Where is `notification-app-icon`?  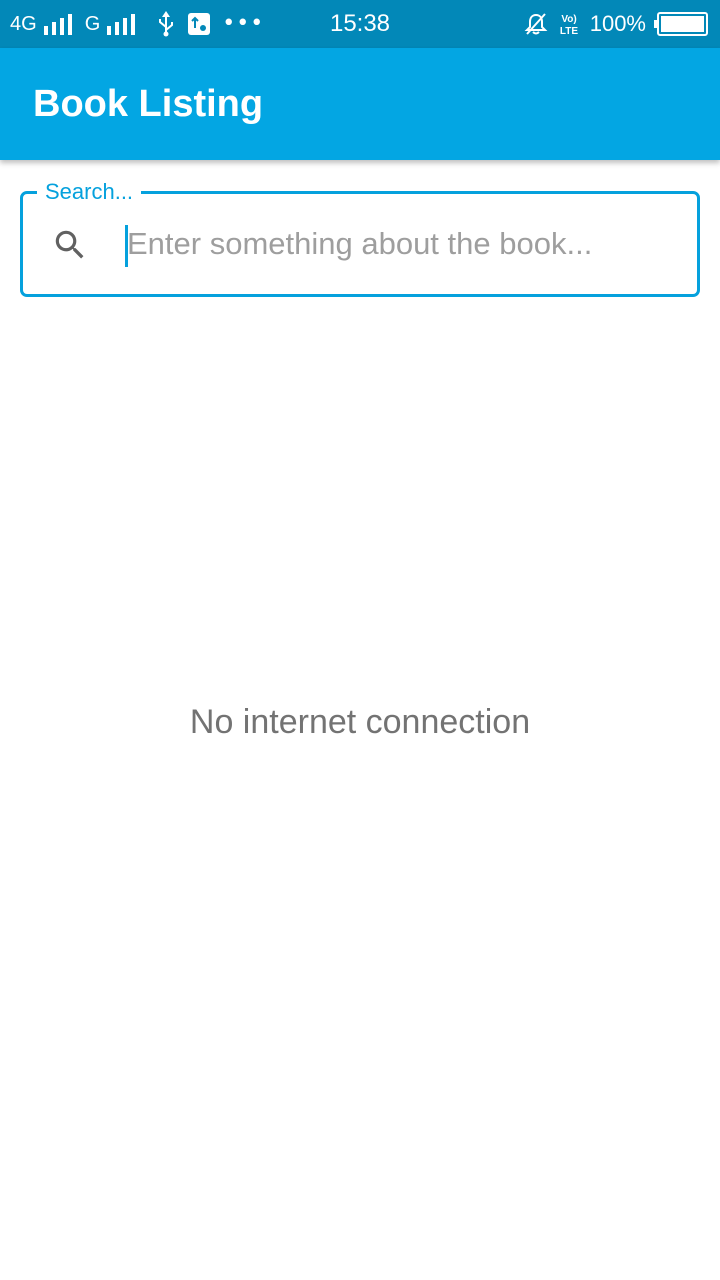
notification-app-icon is located at coordinates (199, 24).